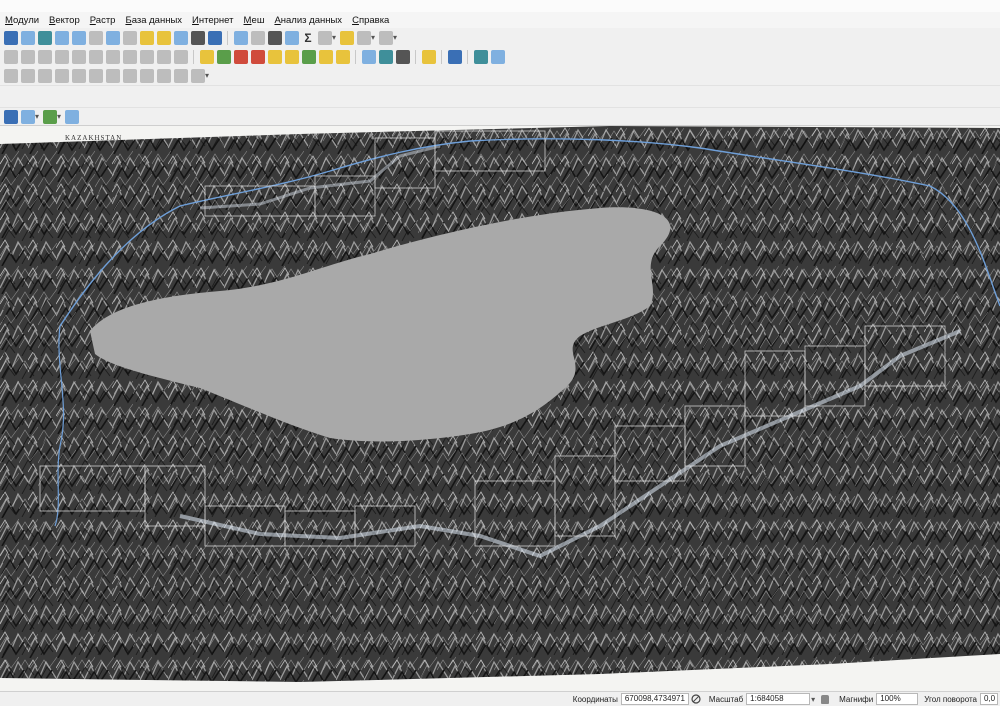 The height and width of the screenshot is (706, 1000). What do you see at coordinates (78, 75) in the screenshot?
I see `add-part-icon` at bounding box center [78, 75].